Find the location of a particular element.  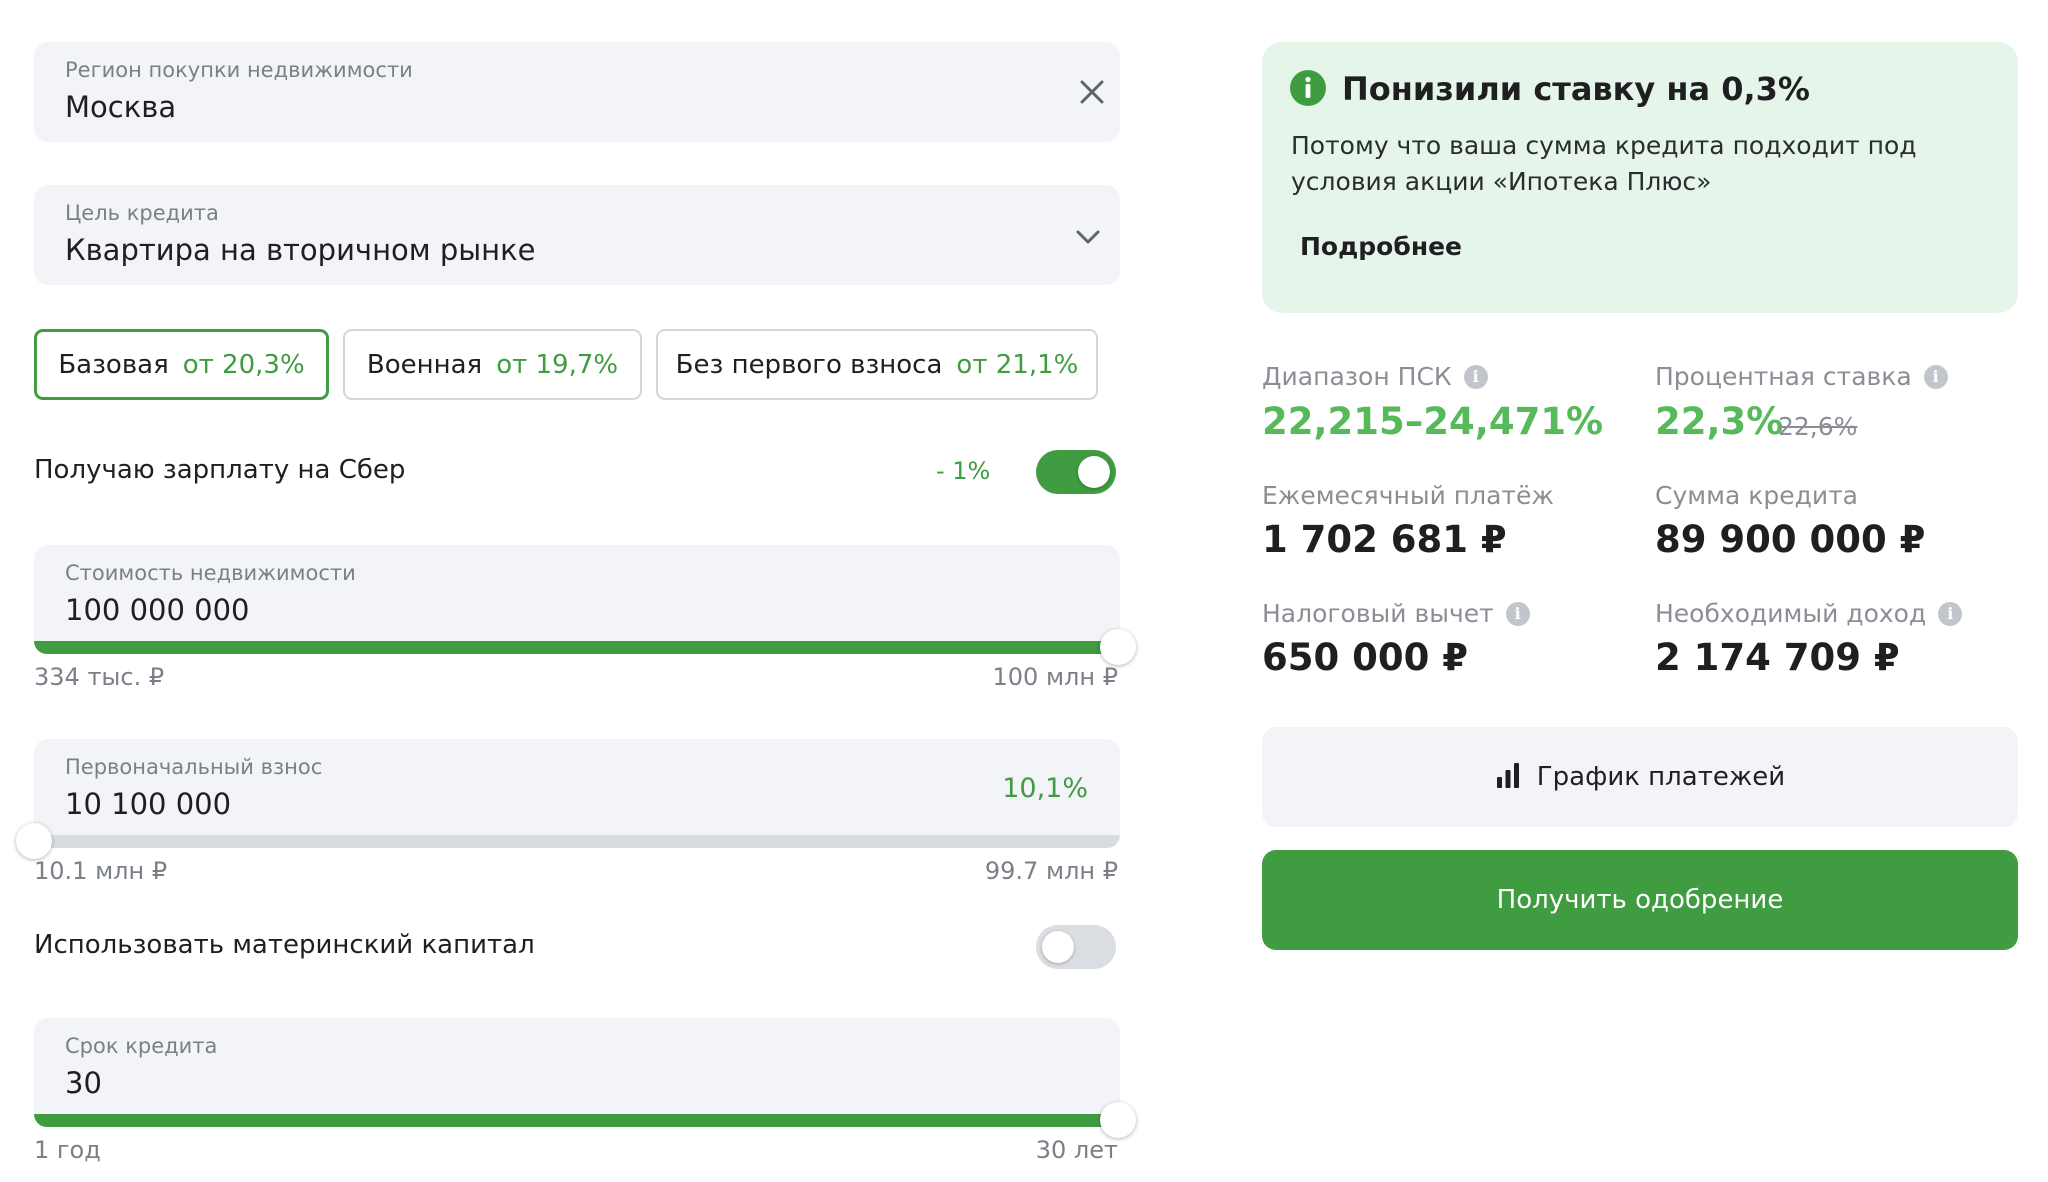

program-name: Базовая is located at coordinates (113, 364).